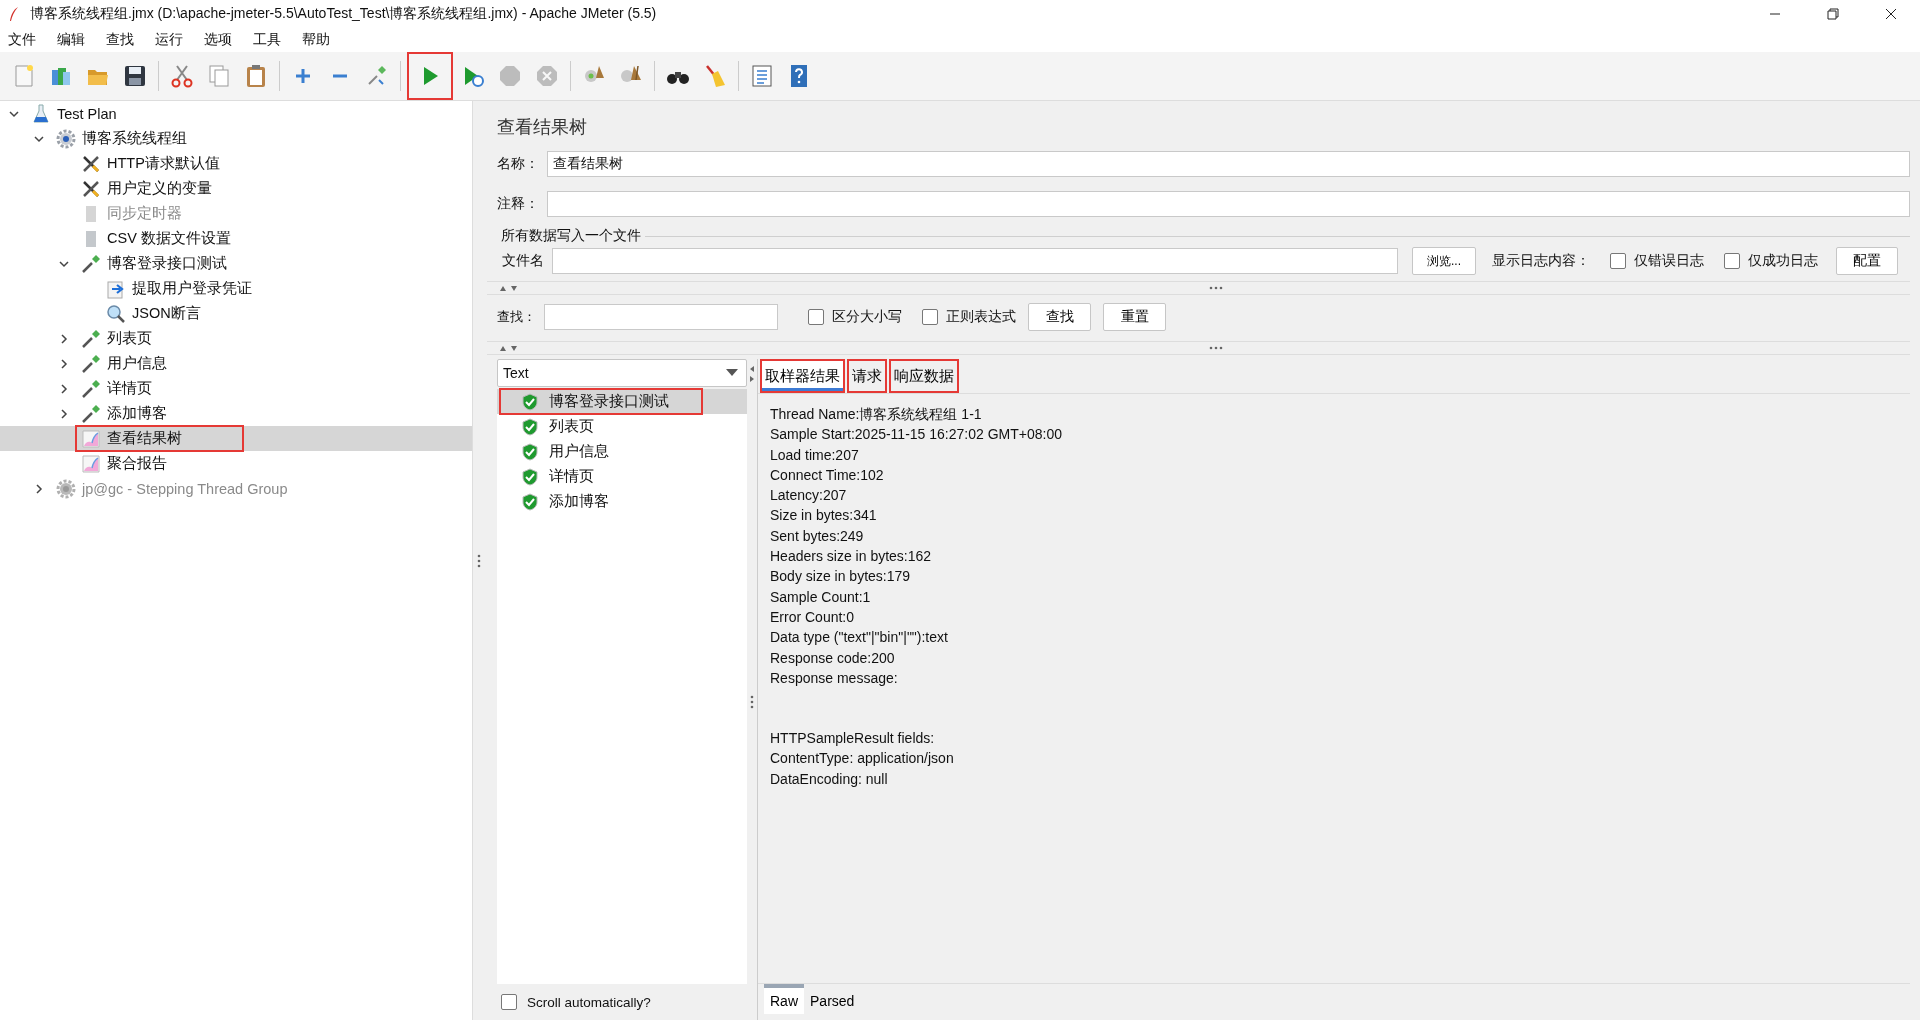 The width and height of the screenshot is (1920, 1020). Describe the element at coordinates (218, 40) in the screenshot. I see `menu-item: 选项` at that location.